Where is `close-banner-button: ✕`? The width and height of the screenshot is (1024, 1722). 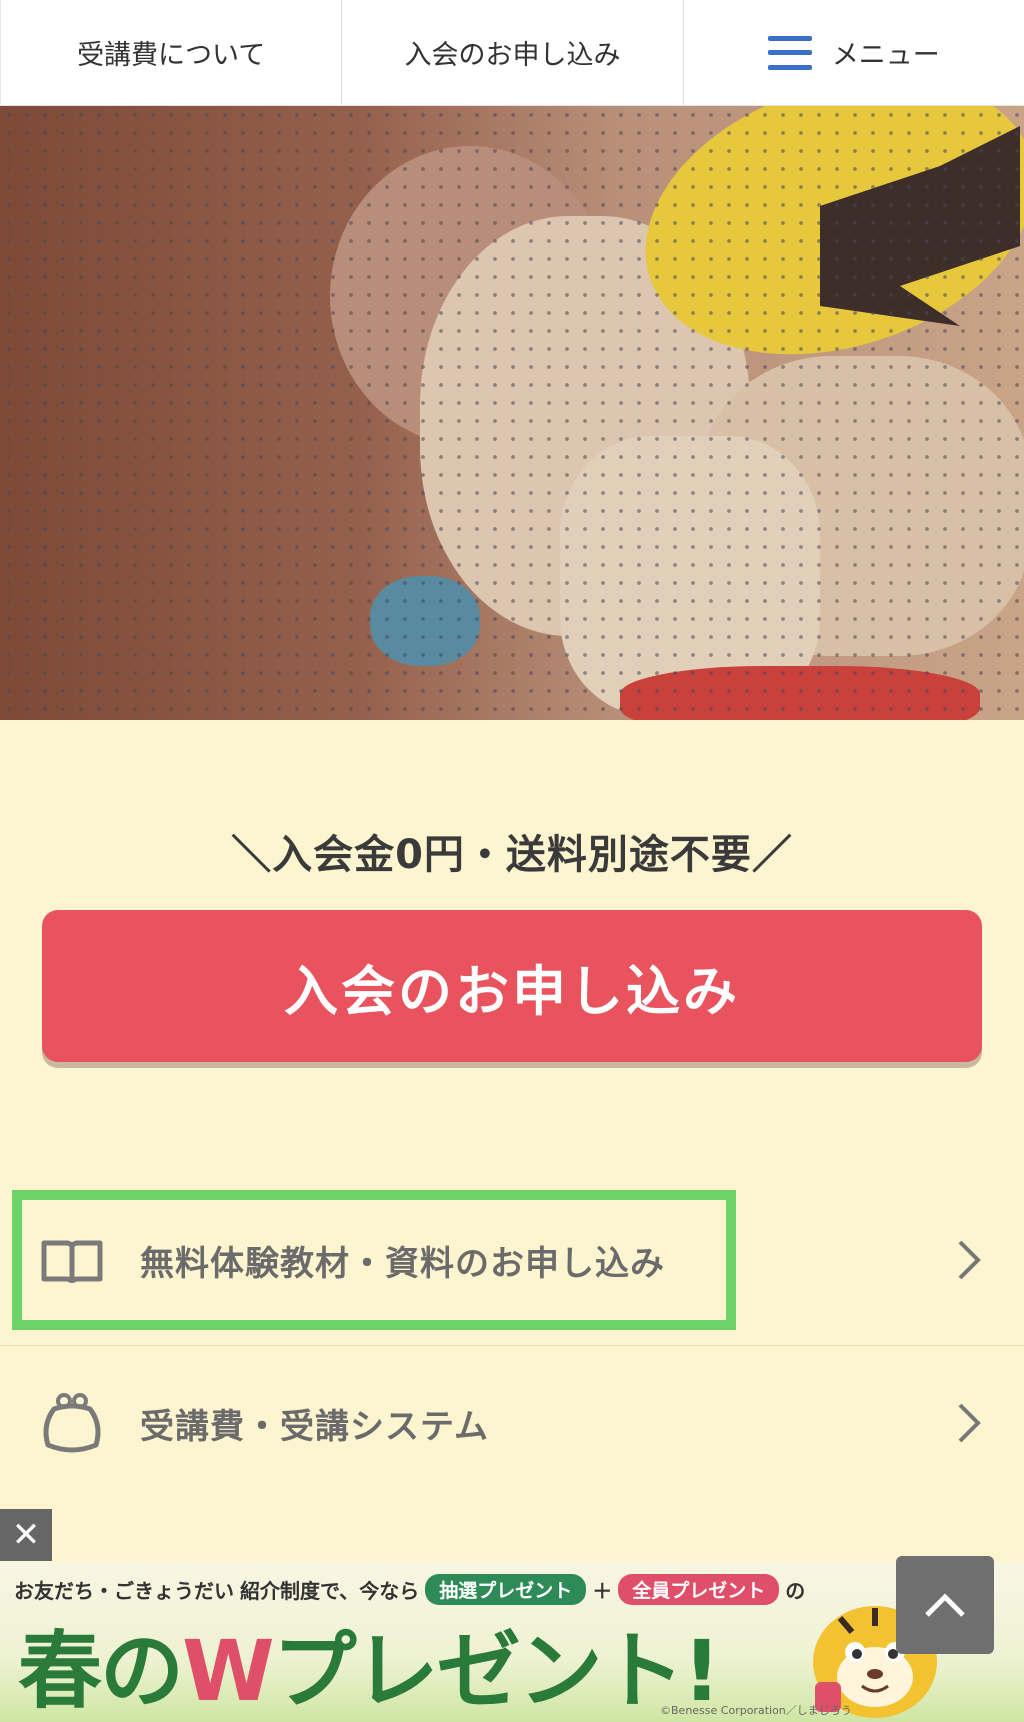 close-banner-button: ✕ is located at coordinates (26, 1535).